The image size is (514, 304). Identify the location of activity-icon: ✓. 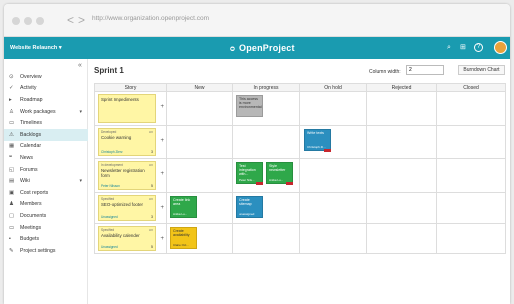
(11, 88).